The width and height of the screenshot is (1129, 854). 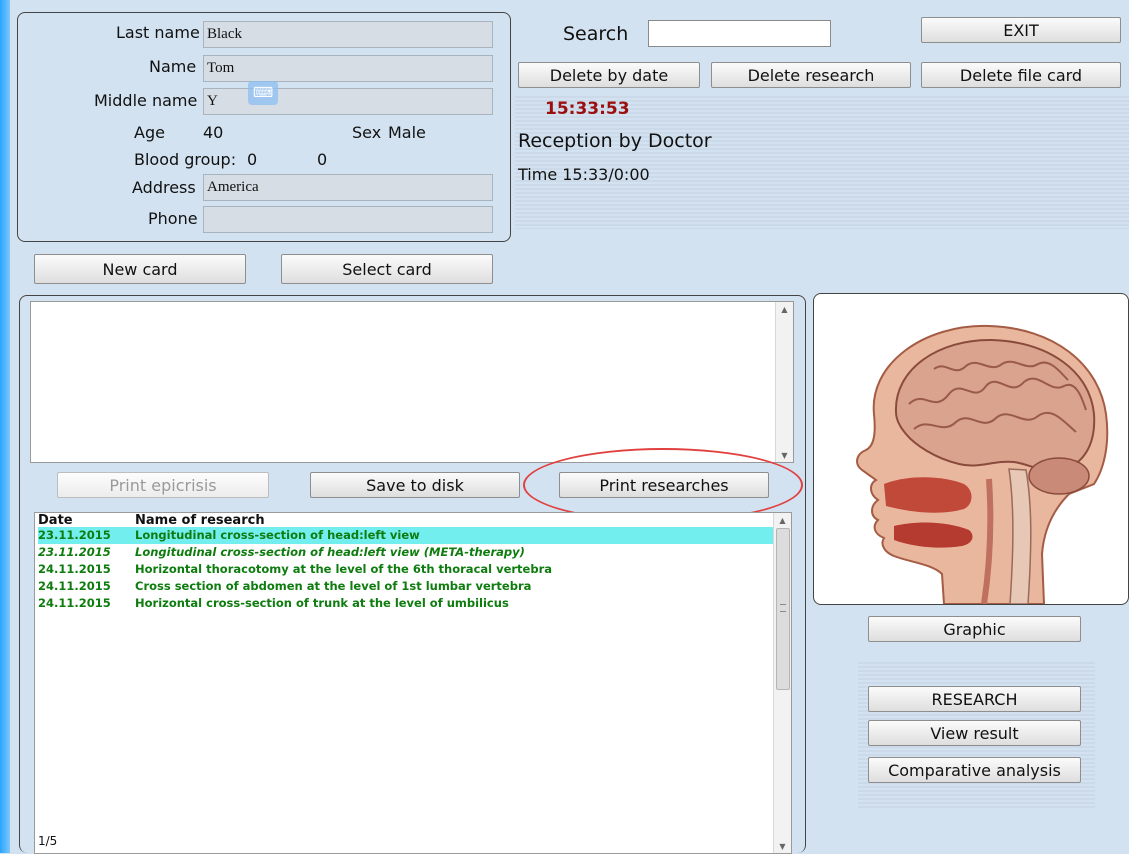 I want to click on new-card-button: New card, so click(x=140, y=269).